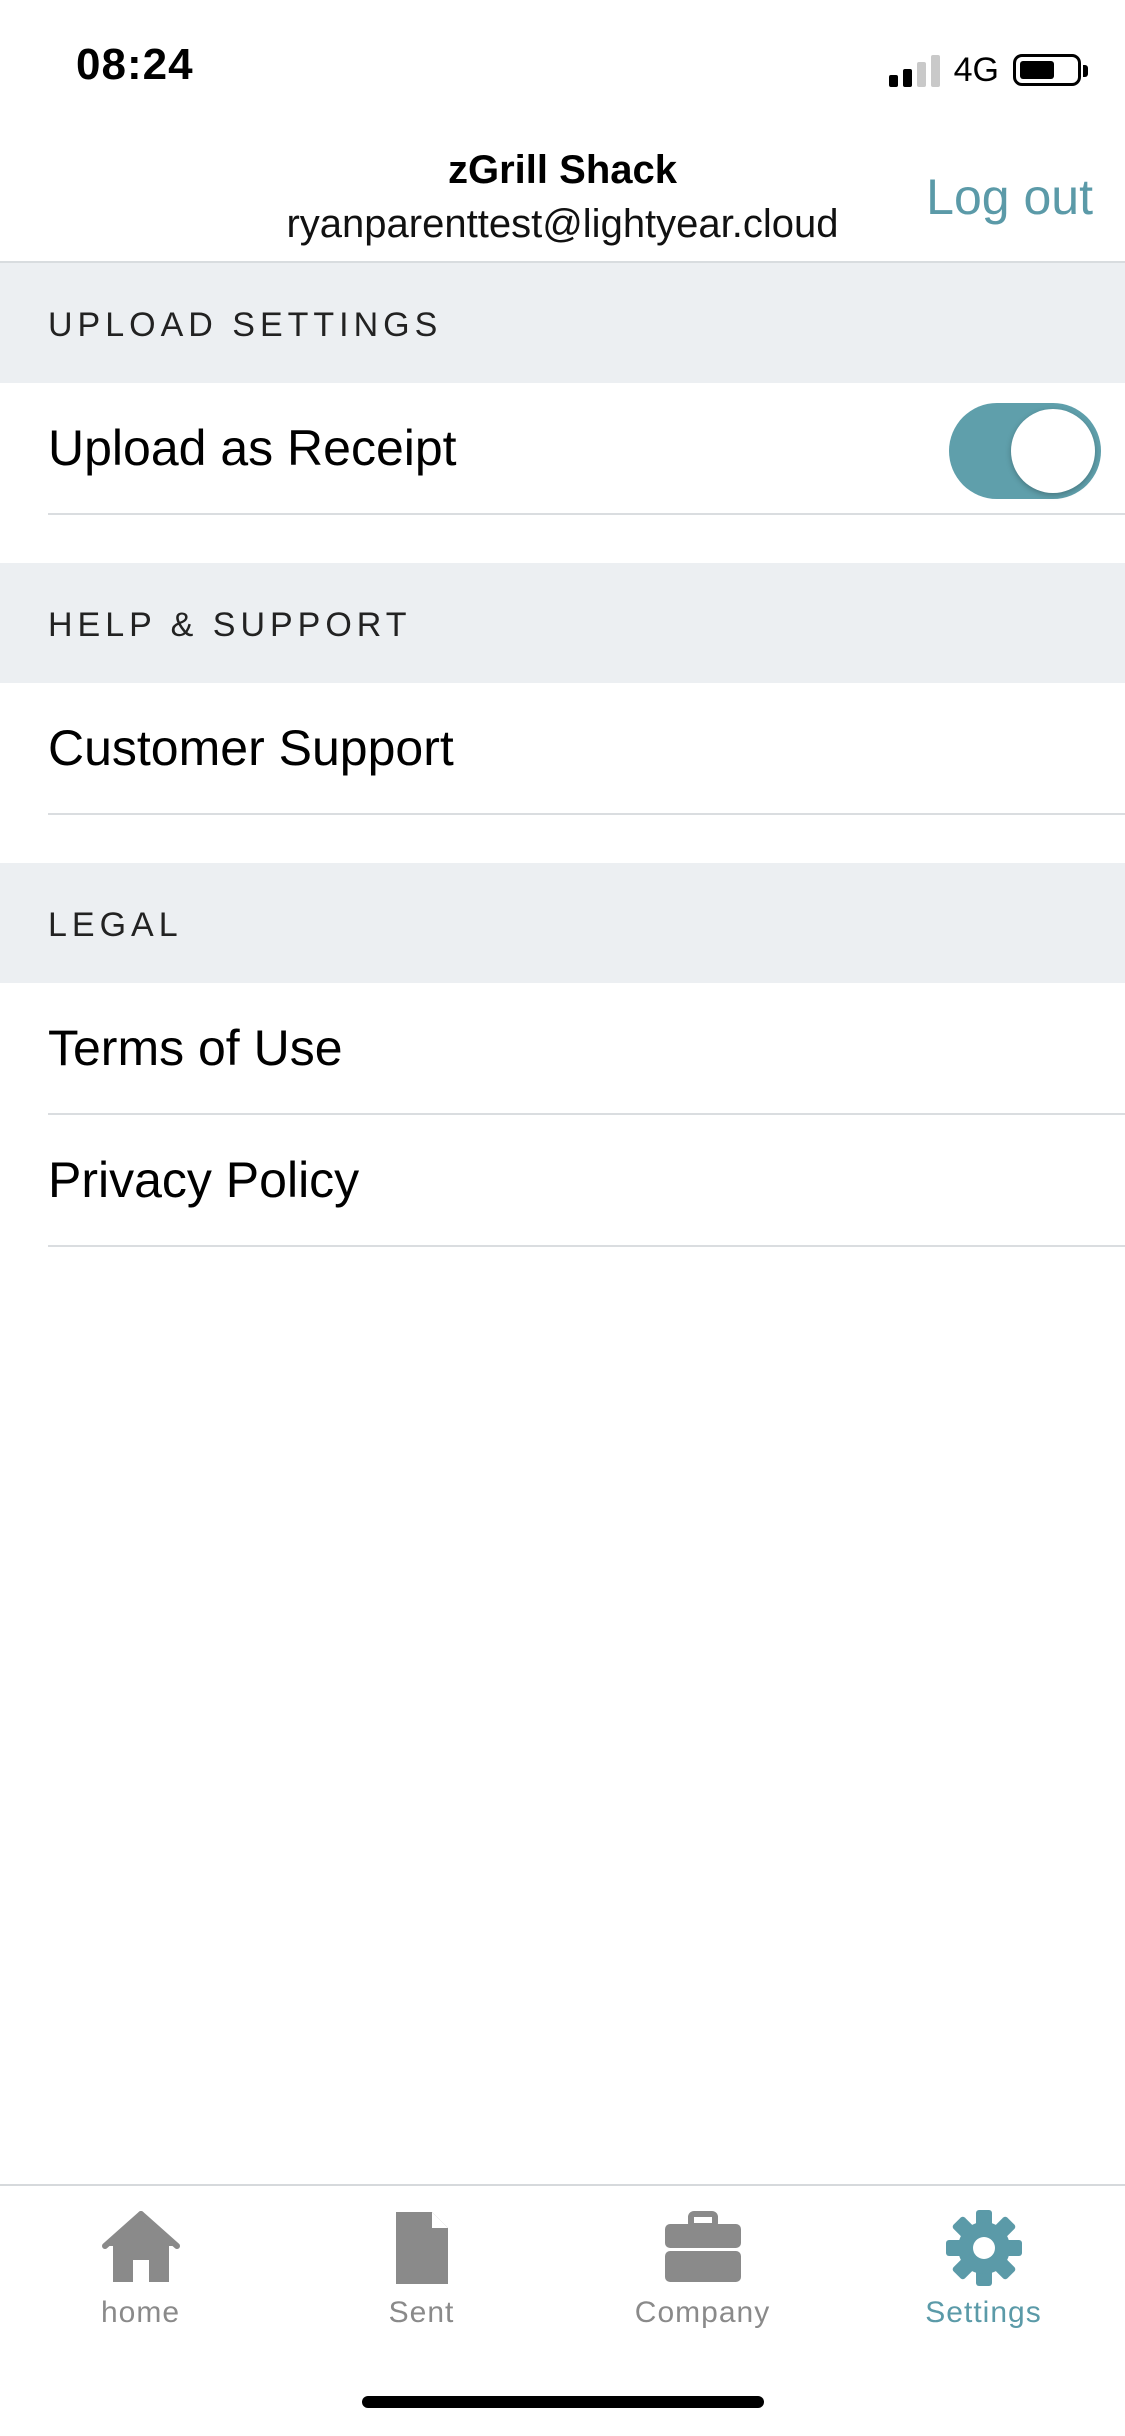  What do you see at coordinates (421, 2248) in the screenshot?
I see `document-icon` at bounding box center [421, 2248].